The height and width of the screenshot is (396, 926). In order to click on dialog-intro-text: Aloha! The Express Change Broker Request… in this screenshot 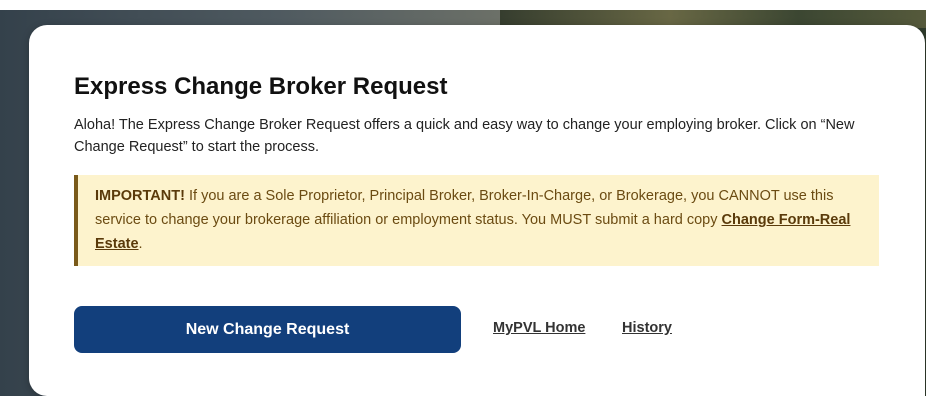, I will do `click(464, 136)`.